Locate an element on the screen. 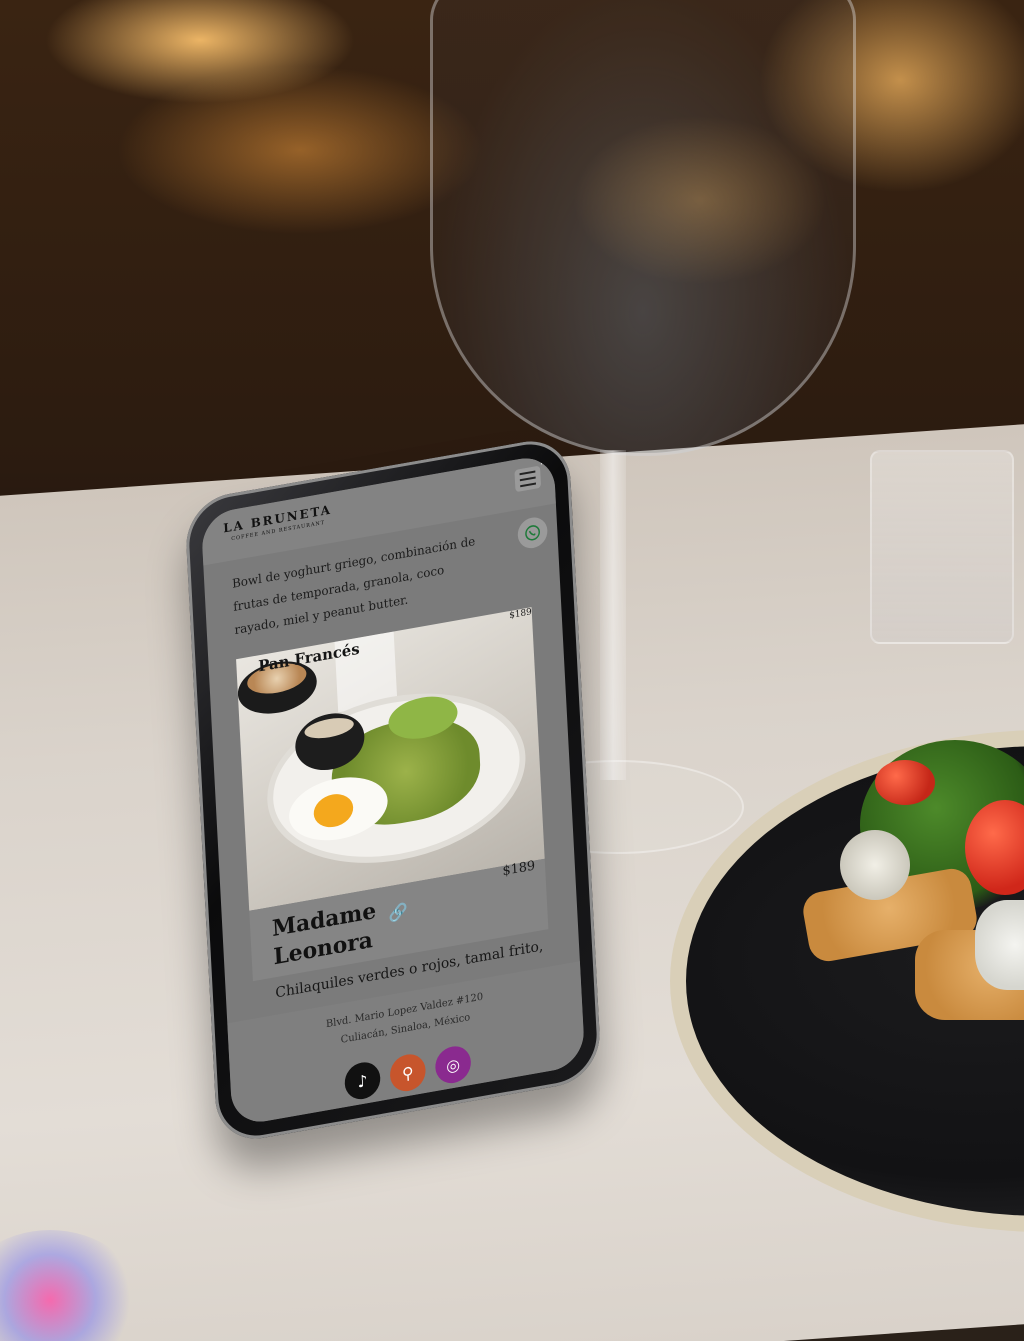 This screenshot has width=1024, height=1341. instagram-icon: ◎ is located at coordinates (453, 1064).